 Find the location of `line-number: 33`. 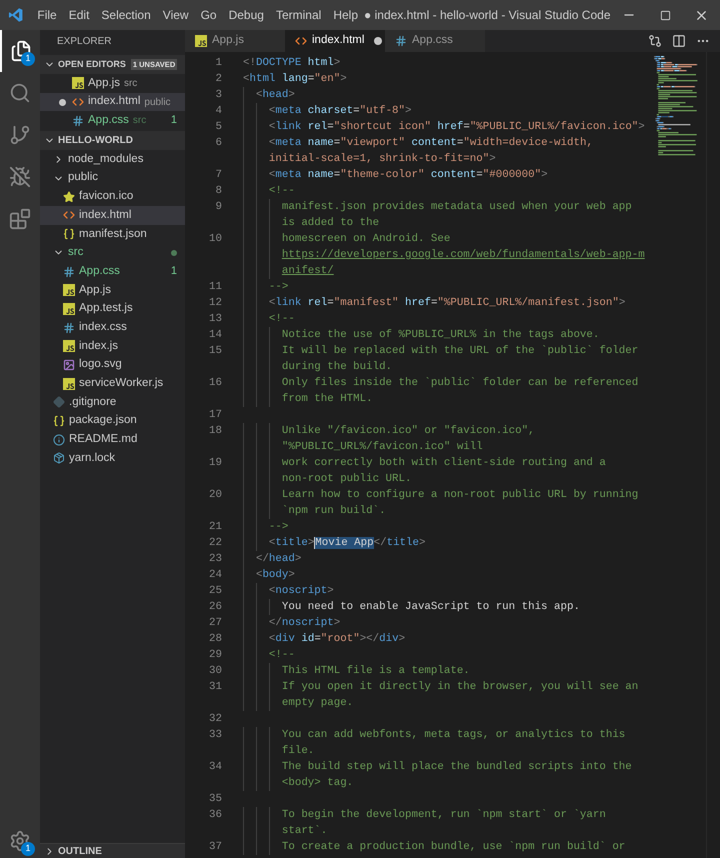

line-number: 33 is located at coordinates (215, 735).